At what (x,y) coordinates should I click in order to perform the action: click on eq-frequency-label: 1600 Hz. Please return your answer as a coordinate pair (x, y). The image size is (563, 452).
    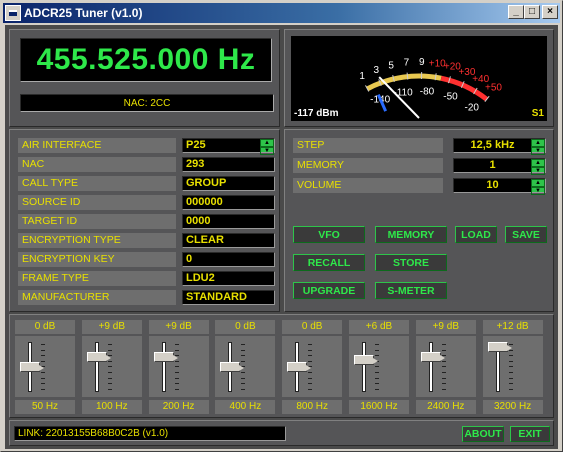
    Looking at the image, I should click on (379, 407).